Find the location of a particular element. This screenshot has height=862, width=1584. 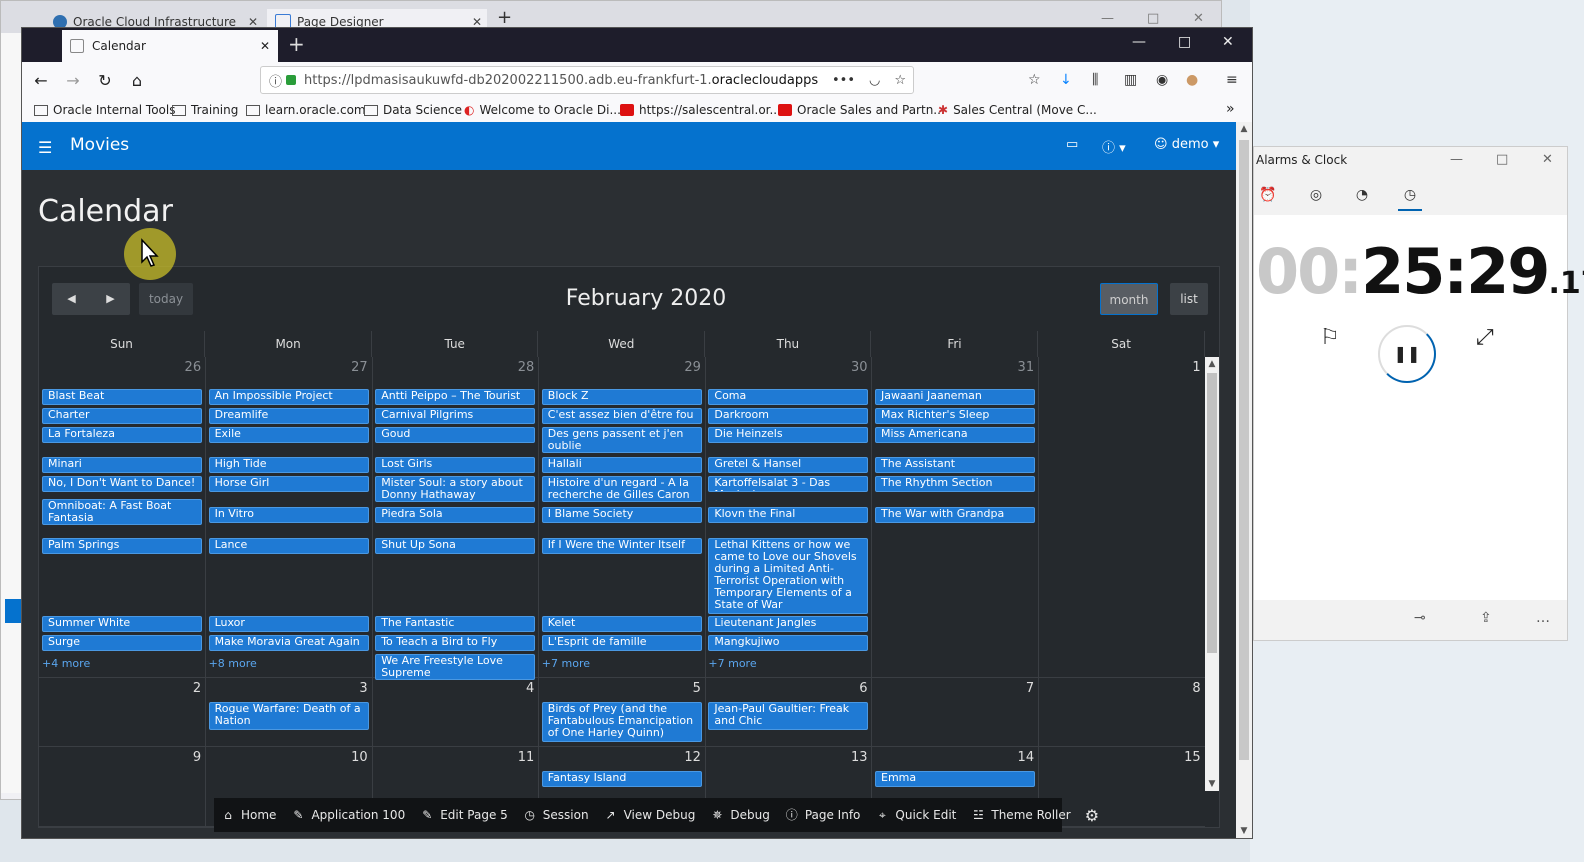

day-number: 14 is located at coordinates (1026, 757).